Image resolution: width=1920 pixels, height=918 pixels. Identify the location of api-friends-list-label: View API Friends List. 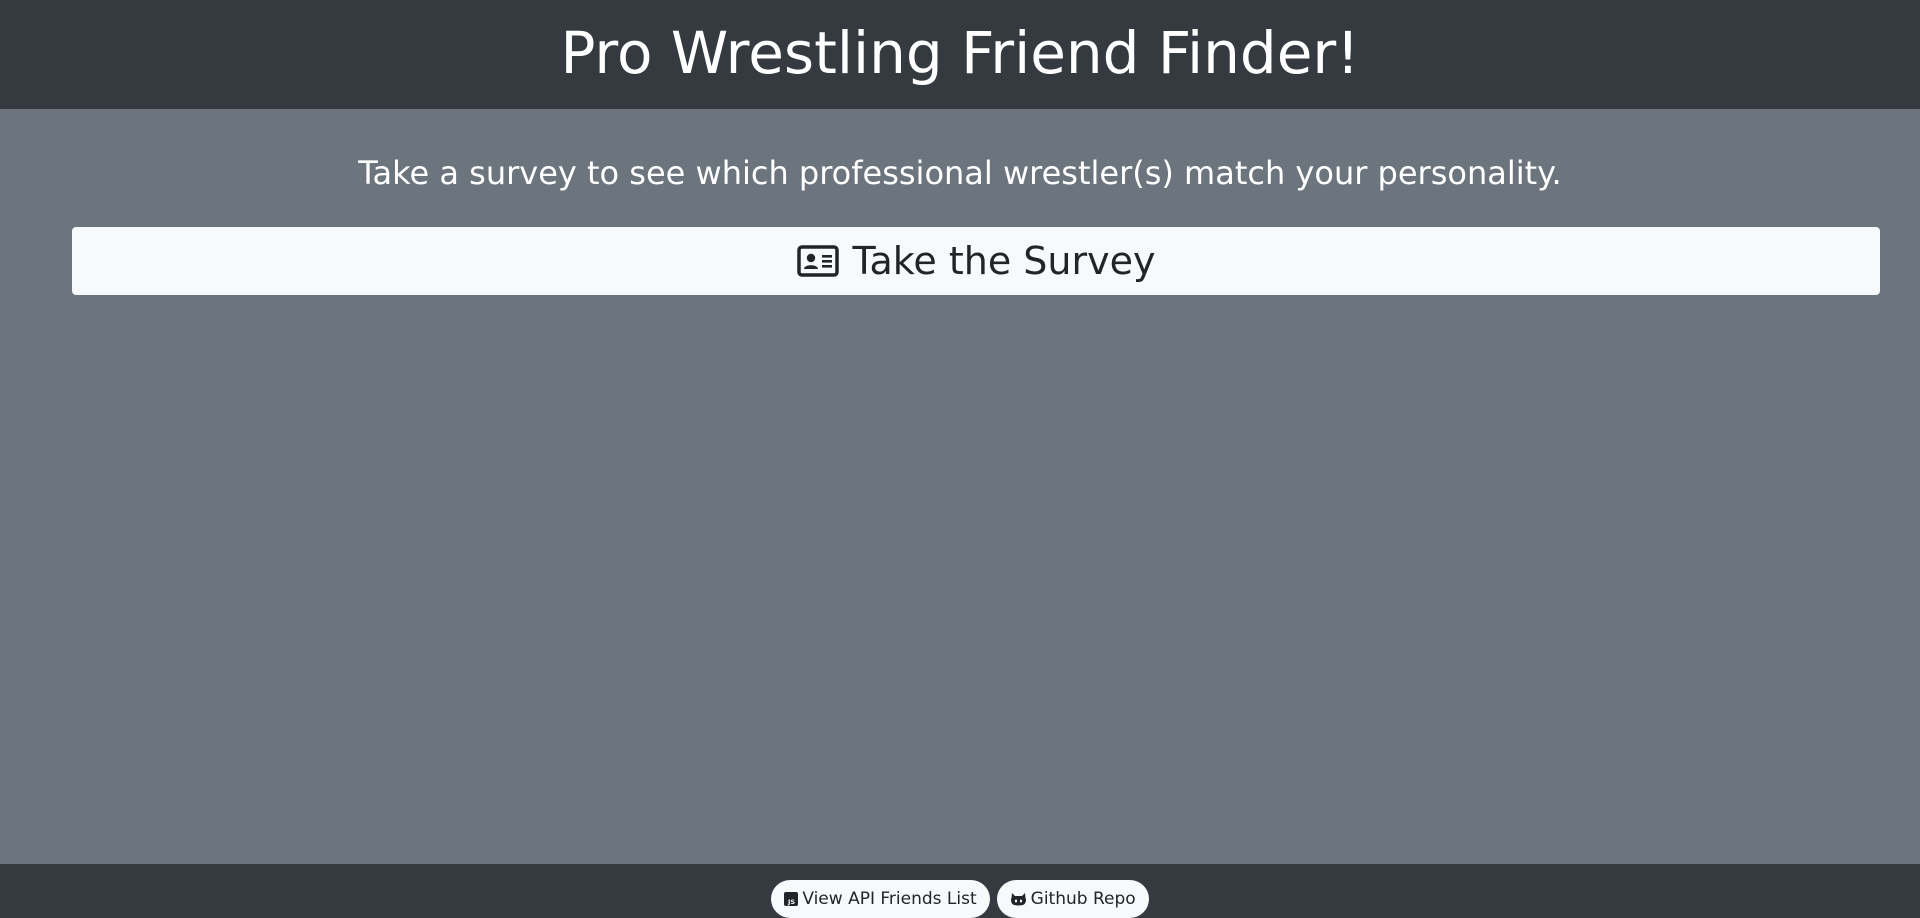
(889, 899).